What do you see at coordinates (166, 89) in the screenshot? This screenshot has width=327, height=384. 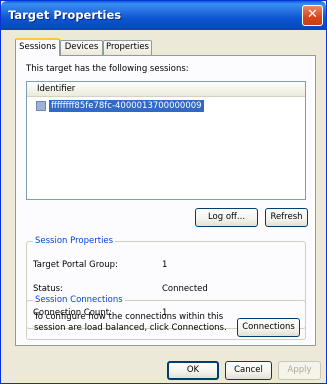 I see `list-header-identifier: Identifier` at bounding box center [166, 89].